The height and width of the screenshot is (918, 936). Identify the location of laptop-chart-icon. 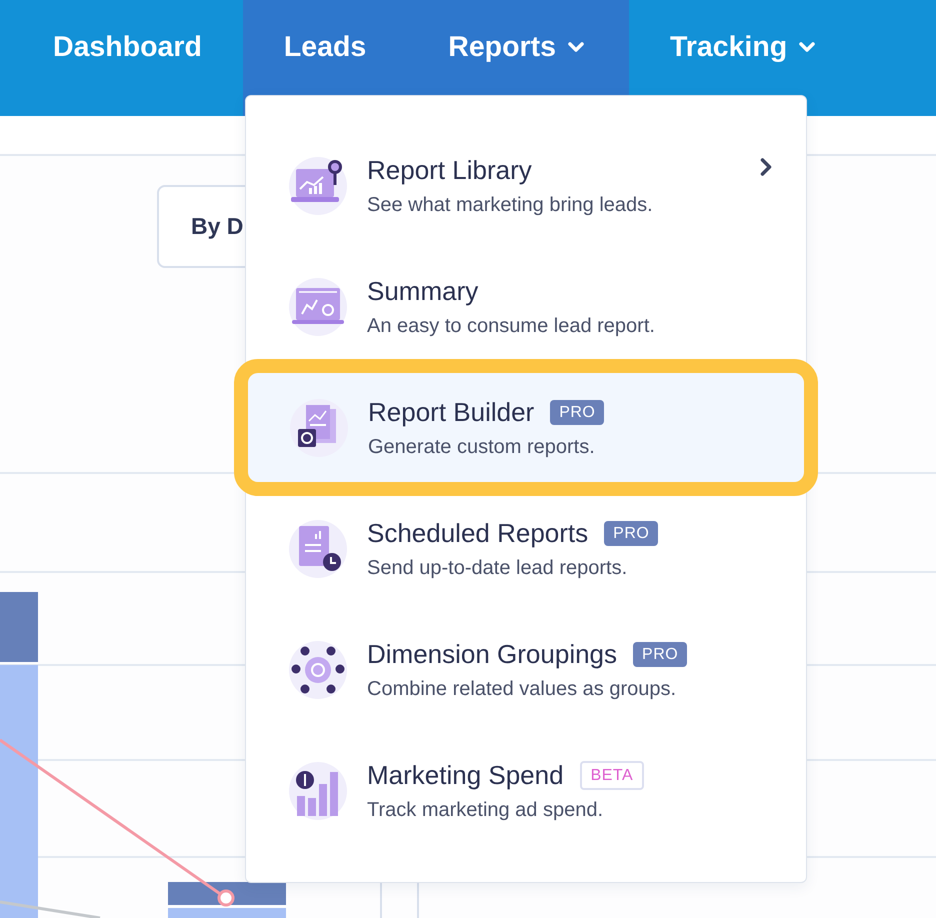
(318, 185).